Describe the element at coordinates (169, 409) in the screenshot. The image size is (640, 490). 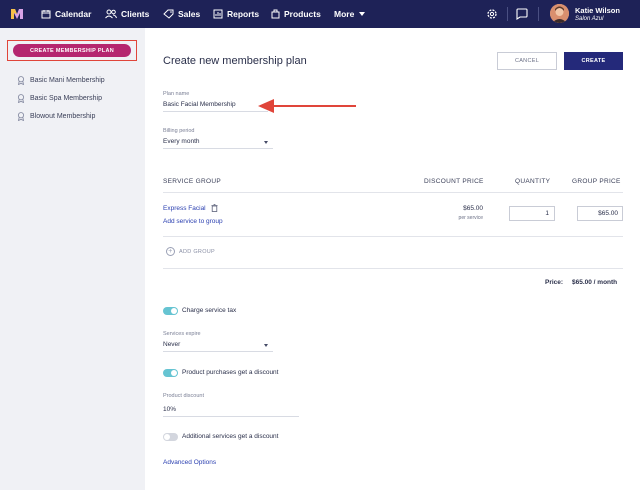
I see `product-discount-input: 10%` at that location.